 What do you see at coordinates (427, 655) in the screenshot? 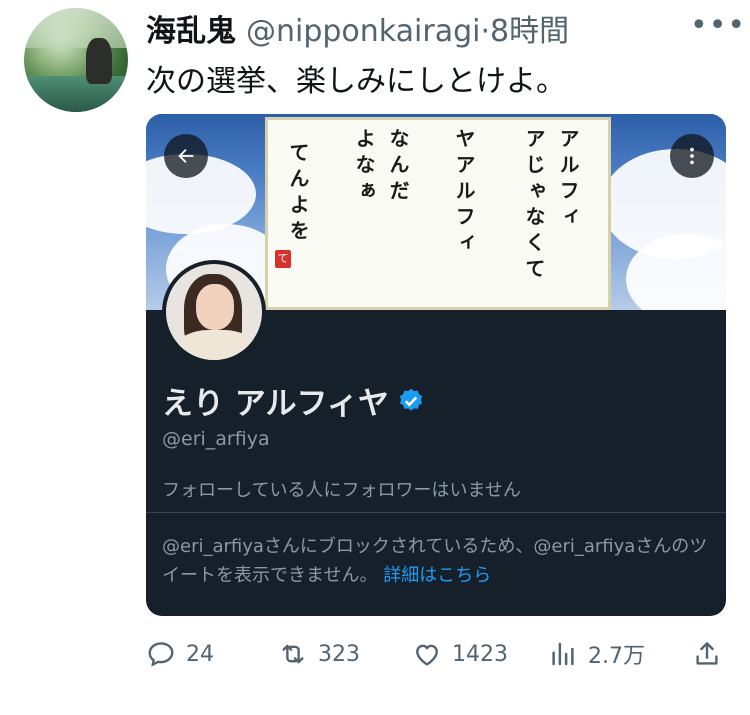
I see `heart-icon` at bounding box center [427, 655].